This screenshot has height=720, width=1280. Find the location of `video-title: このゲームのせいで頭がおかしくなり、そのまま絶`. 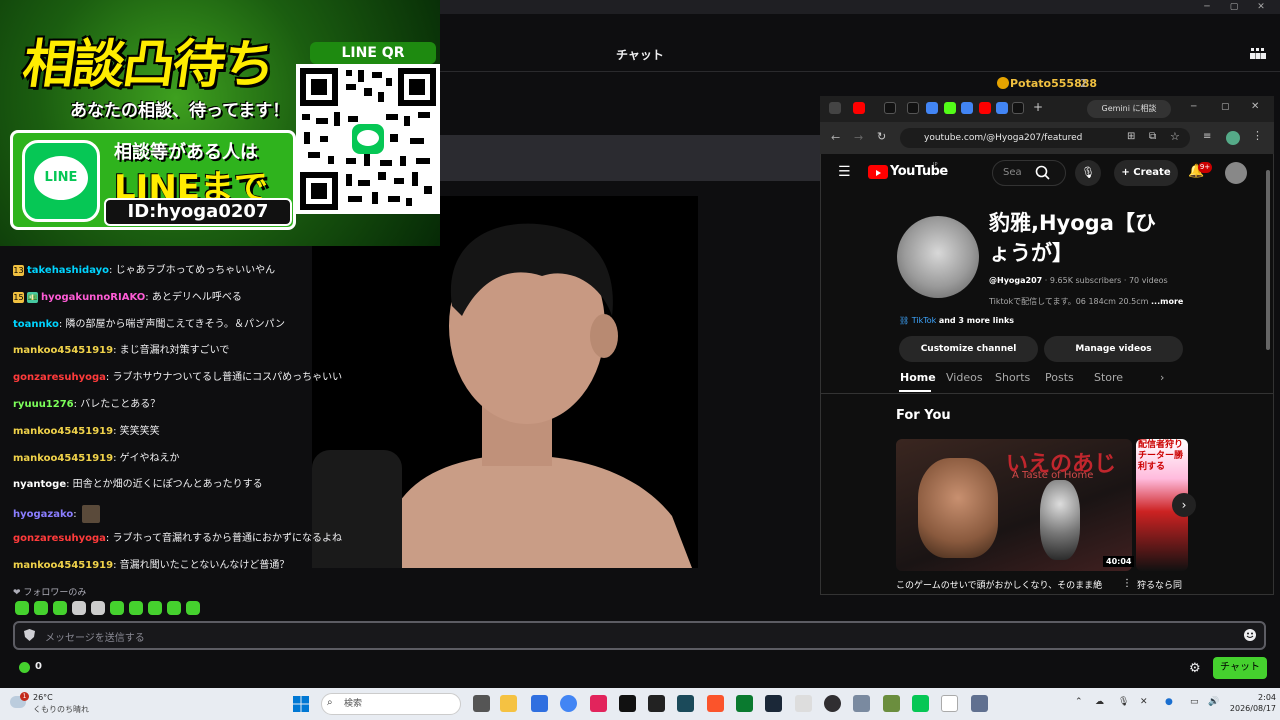

video-title: このゲームのせいで頭がおかしくなり、そのまま絶 is located at coordinates (999, 584).